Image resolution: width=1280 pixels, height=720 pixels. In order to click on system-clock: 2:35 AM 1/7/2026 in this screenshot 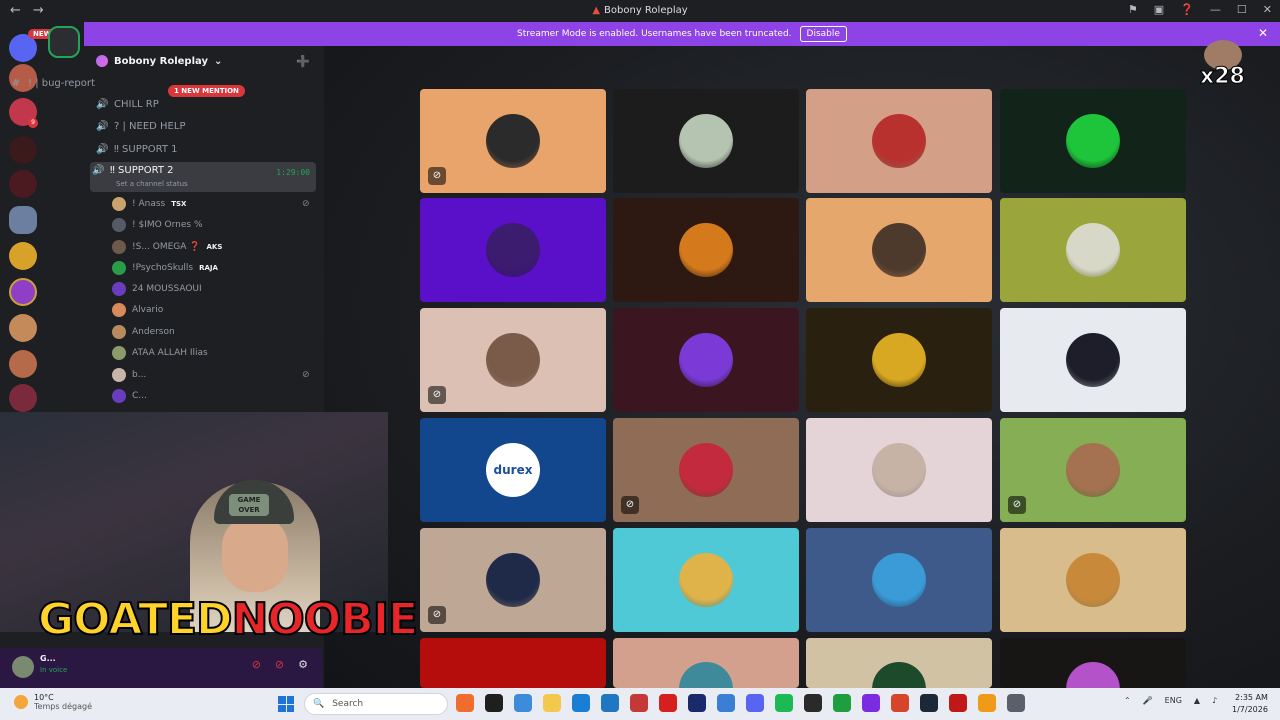, I will do `click(1250, 704)`.